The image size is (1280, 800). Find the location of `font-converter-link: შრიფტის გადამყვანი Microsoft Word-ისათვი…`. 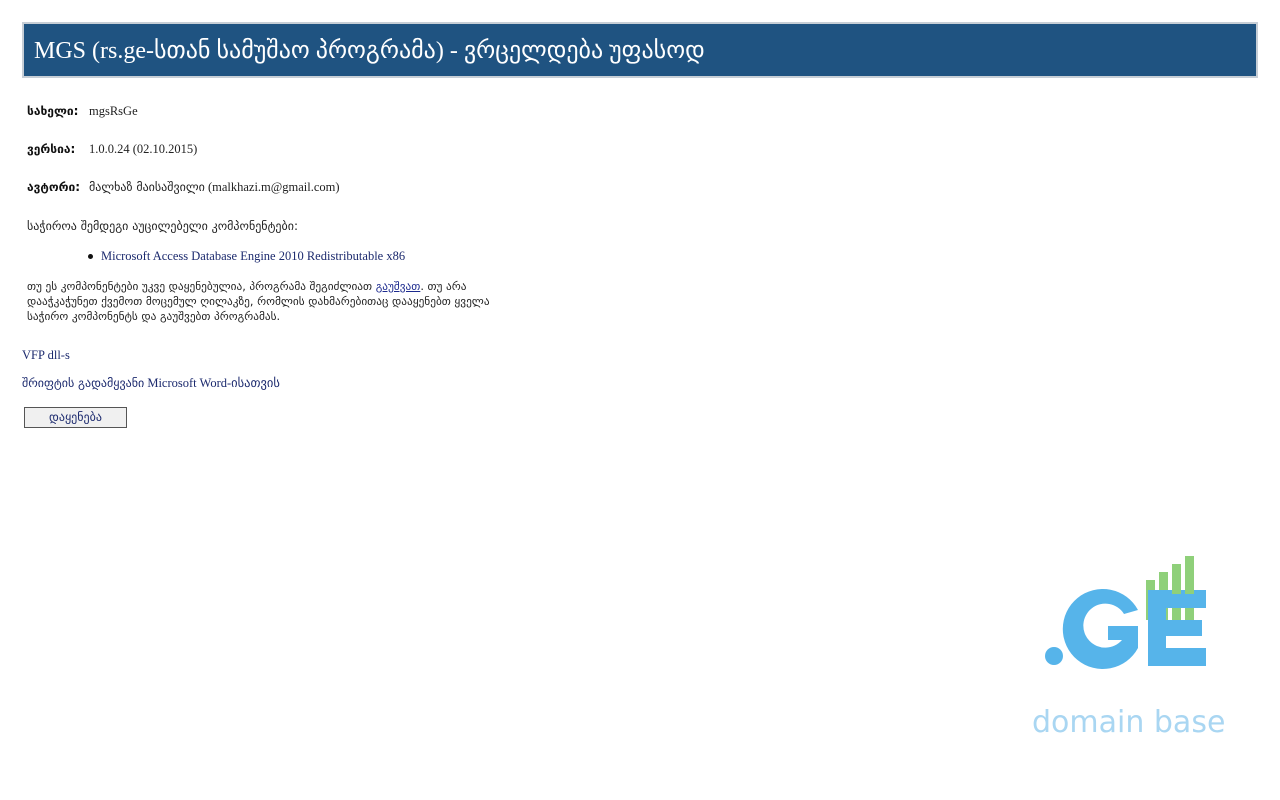

font-converter-link: შრიფტის გადამყვანი Microsoft Word-ისათვი… is located at coordinates (151, 383).